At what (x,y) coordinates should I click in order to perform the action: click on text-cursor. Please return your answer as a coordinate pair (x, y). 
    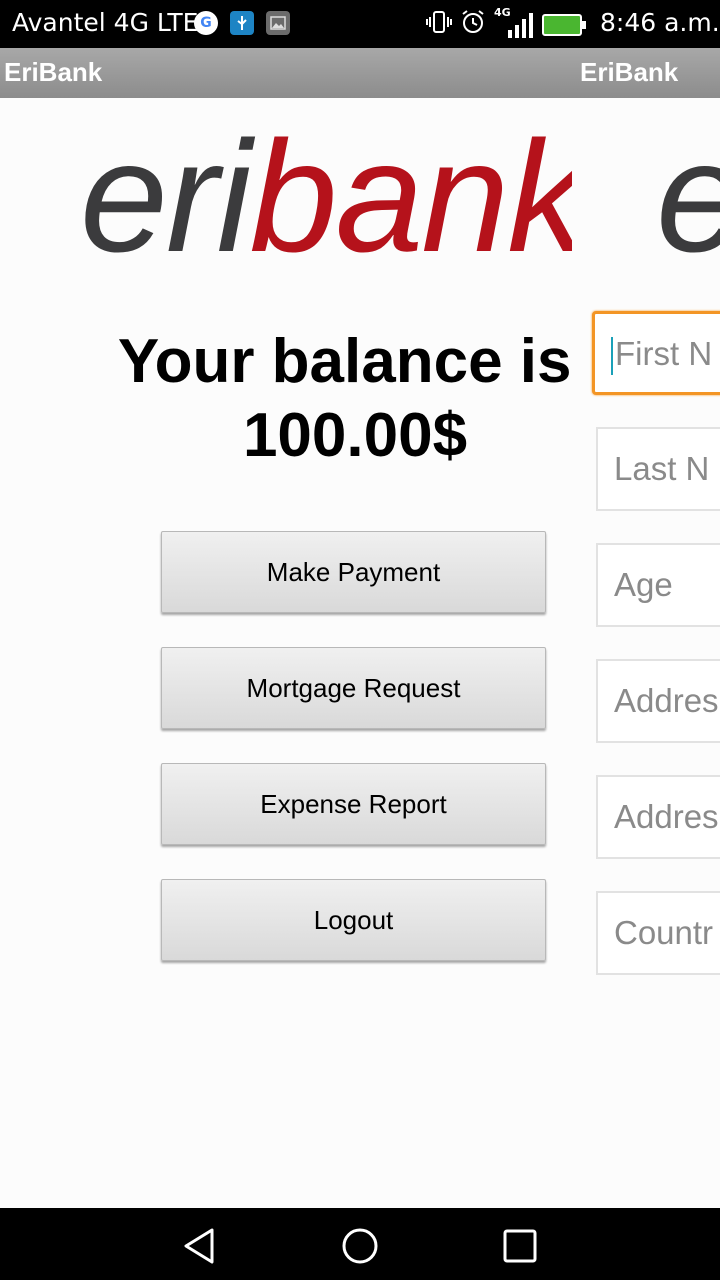
    Looking at the image, I should click on (612, 356).